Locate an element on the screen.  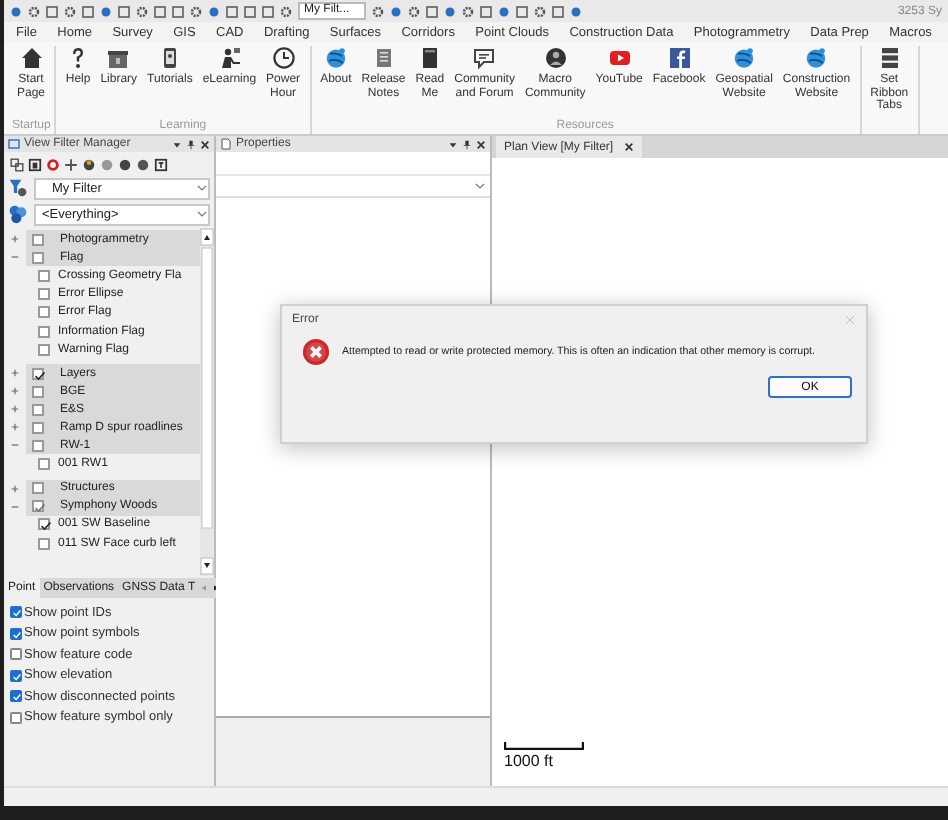
stop-icon is located at coordinates (53, 164).